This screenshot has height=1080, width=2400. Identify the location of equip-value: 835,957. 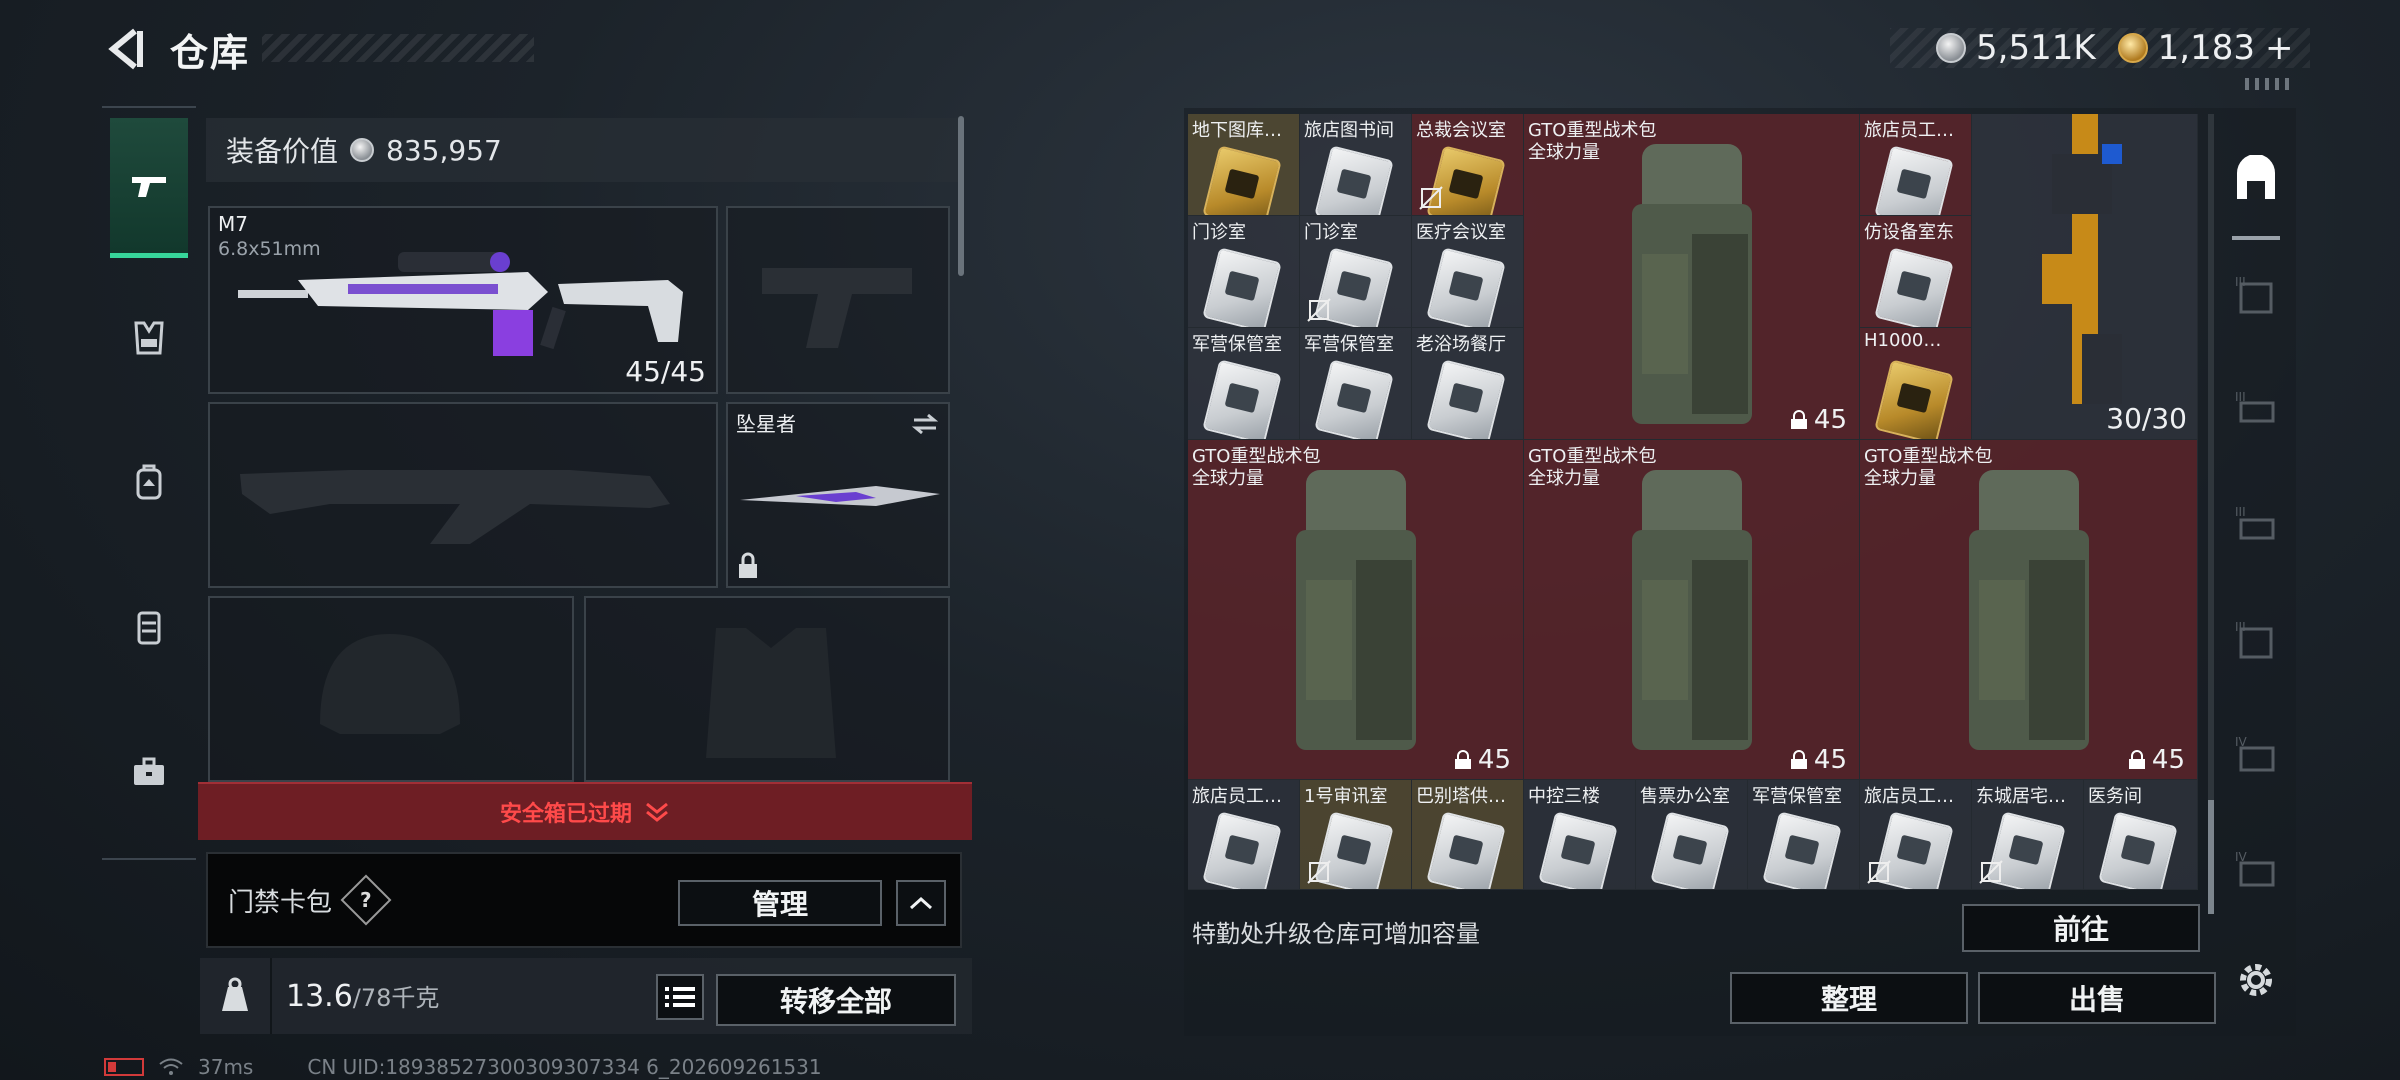
(444, 150).